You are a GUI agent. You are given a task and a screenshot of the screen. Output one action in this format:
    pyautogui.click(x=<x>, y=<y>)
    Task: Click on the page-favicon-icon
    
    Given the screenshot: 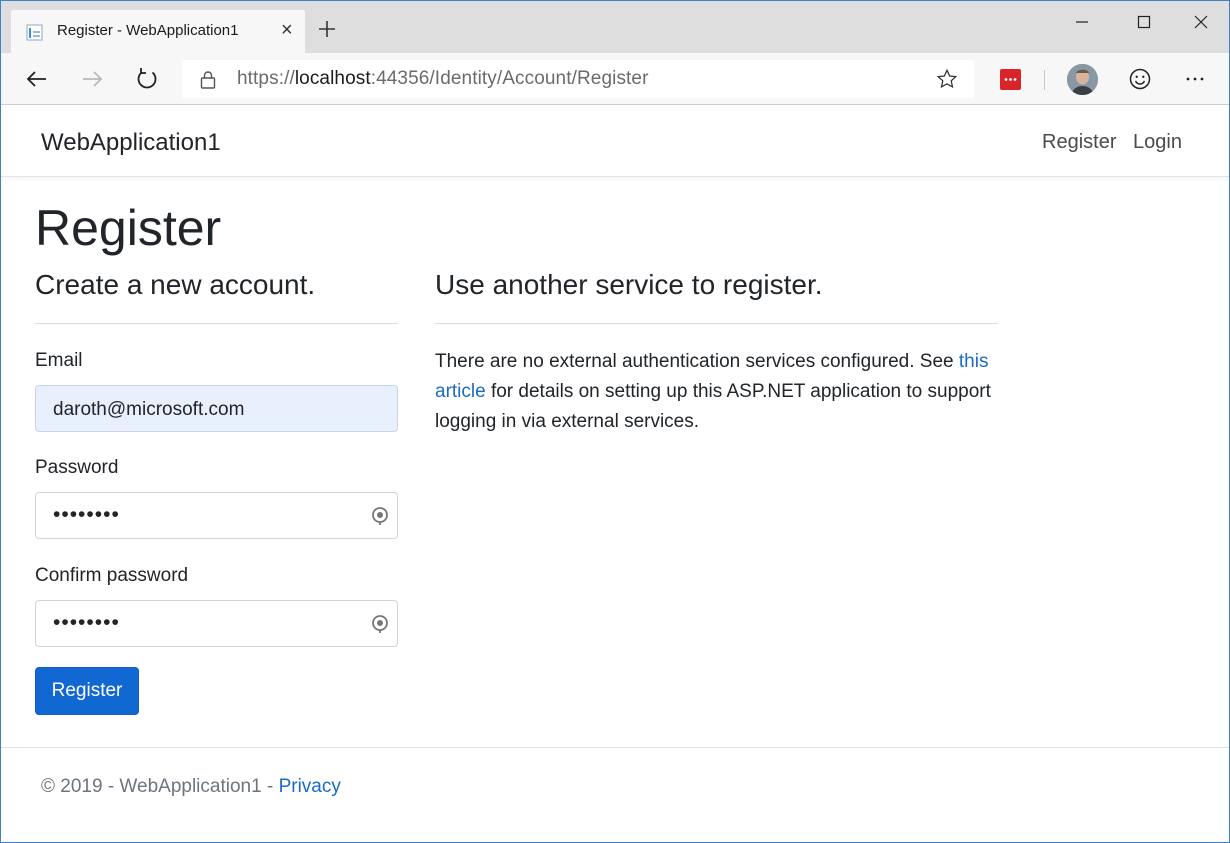 What is the action you would take?
    pyautogui.click(x=34, y=32)
    